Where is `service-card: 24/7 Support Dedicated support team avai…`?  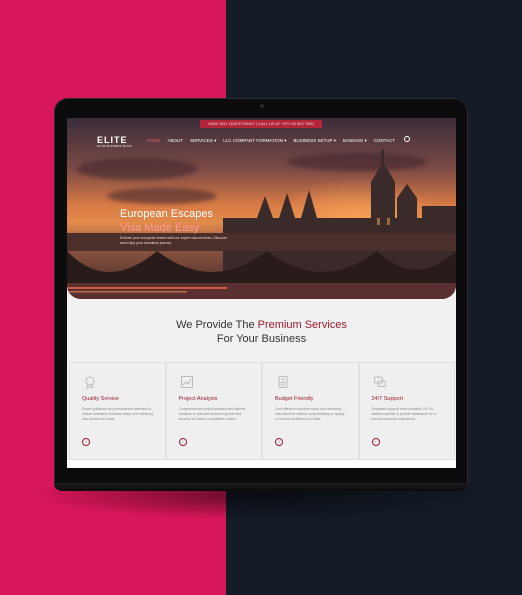 service-card: 24/7 Support Dedicated support team avai… is located at coordinates (406, 411).